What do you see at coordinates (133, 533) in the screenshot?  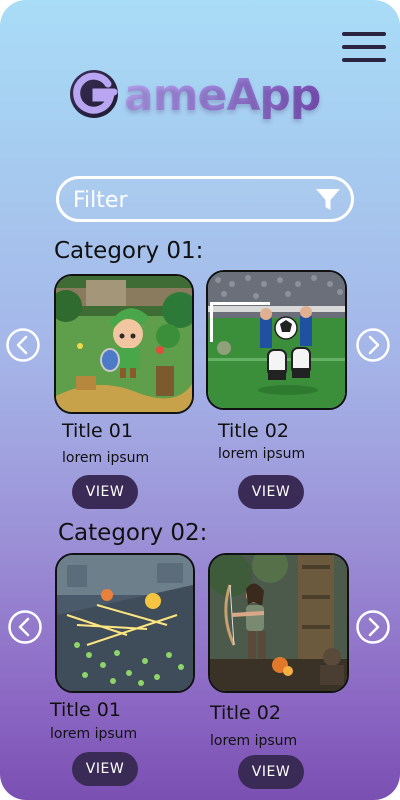 I see `category-title: Category 02:` at bounding box center [133, 533].